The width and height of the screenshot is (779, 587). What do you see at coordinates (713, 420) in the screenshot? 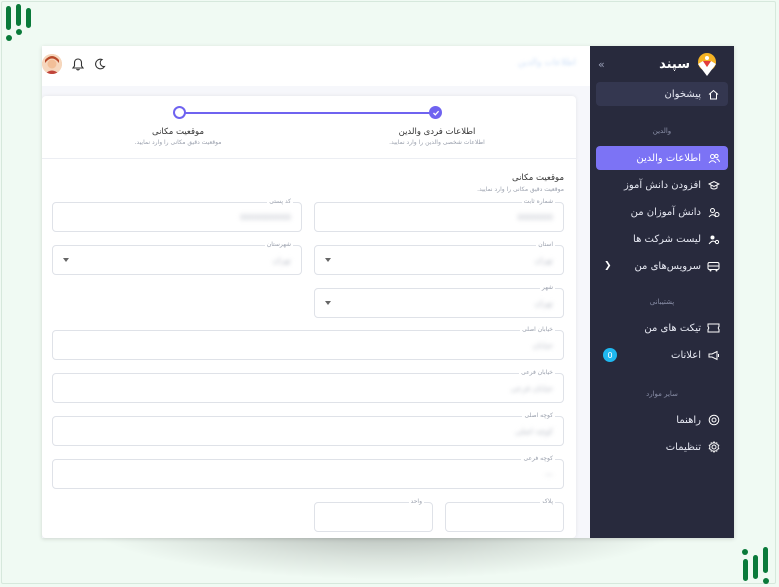
I see `help-ring-icon` at bounding box center [713, 420].